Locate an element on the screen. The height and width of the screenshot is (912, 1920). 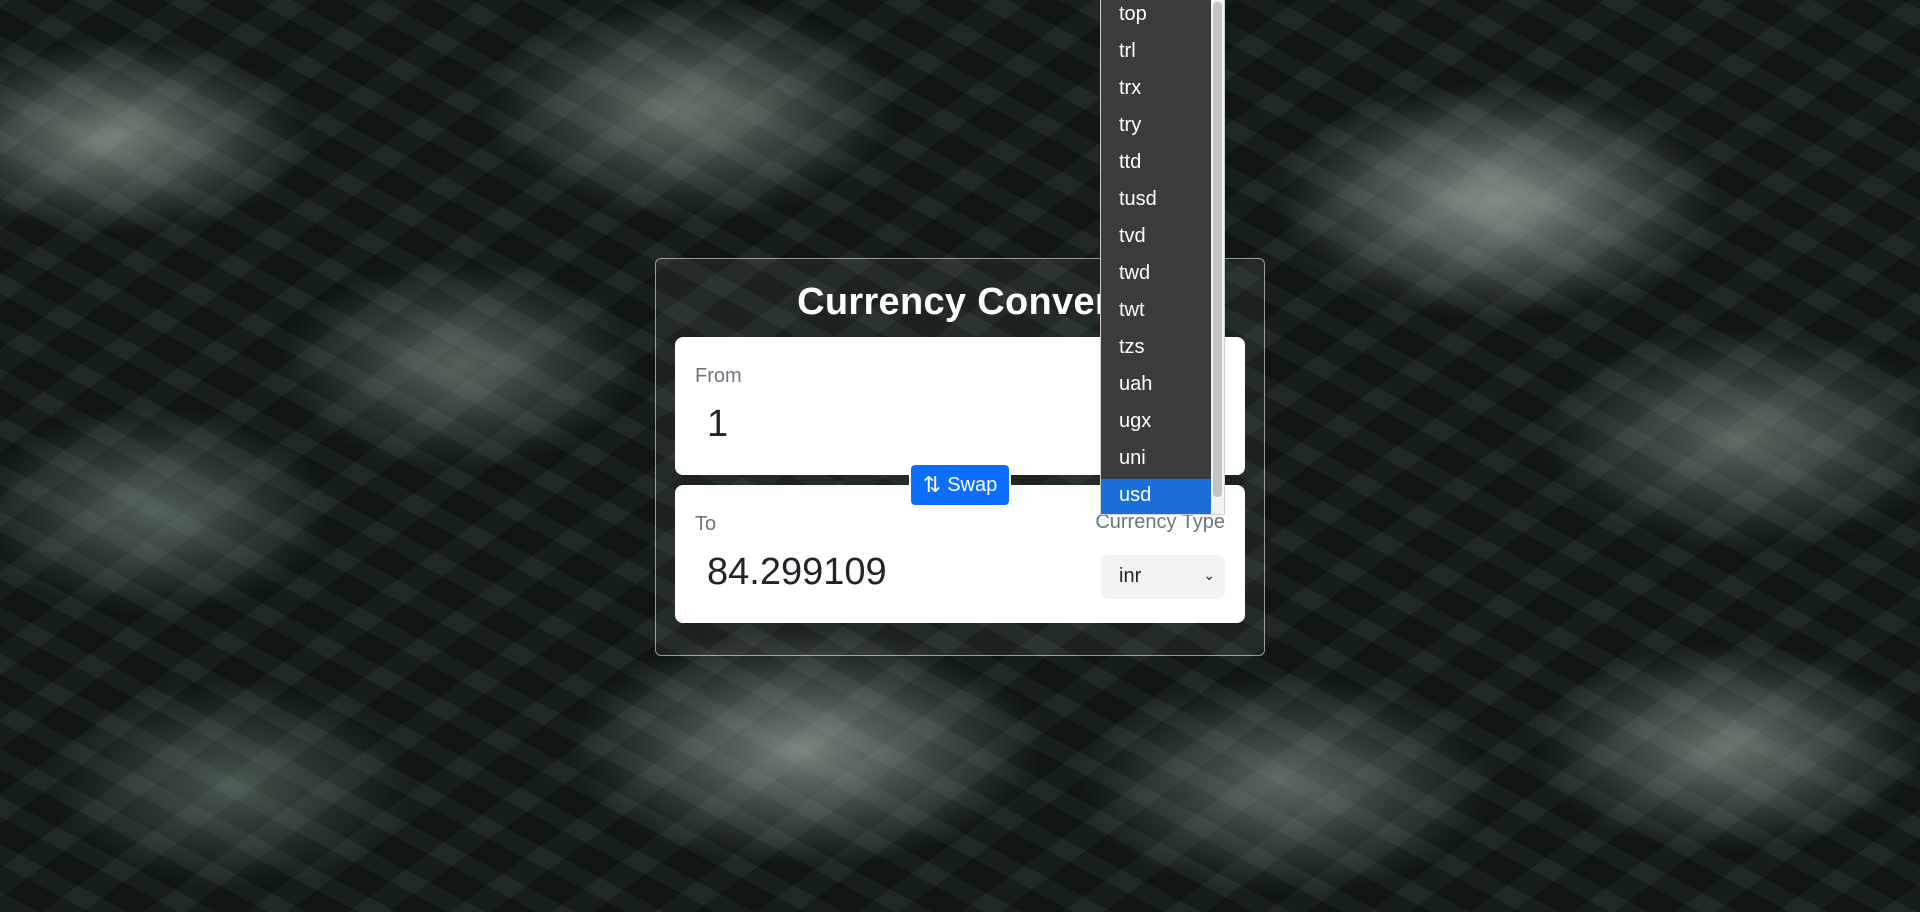
to-label: To is located at coordinates (706, 524).